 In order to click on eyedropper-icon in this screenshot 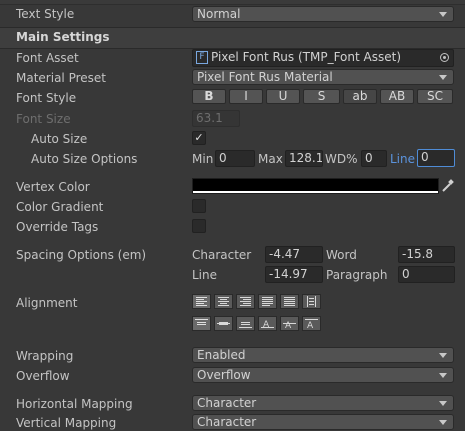, I will do `click(447, 186)`.